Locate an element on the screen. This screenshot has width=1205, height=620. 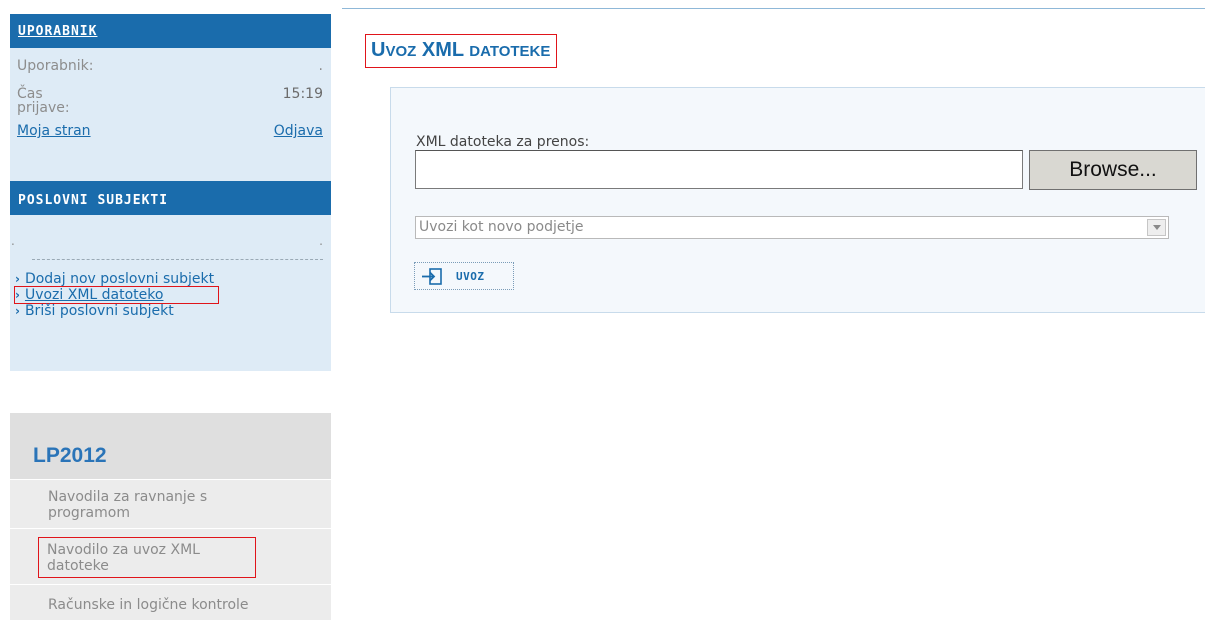
page-title-initial: U is located at coordinates (378, 50).